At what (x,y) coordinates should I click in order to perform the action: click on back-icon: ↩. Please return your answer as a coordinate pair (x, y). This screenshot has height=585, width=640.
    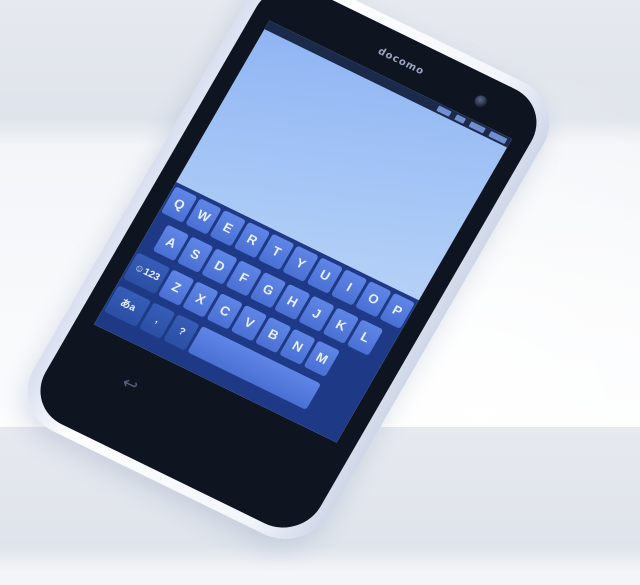
    Looking at the image, I should click on (130, 384).